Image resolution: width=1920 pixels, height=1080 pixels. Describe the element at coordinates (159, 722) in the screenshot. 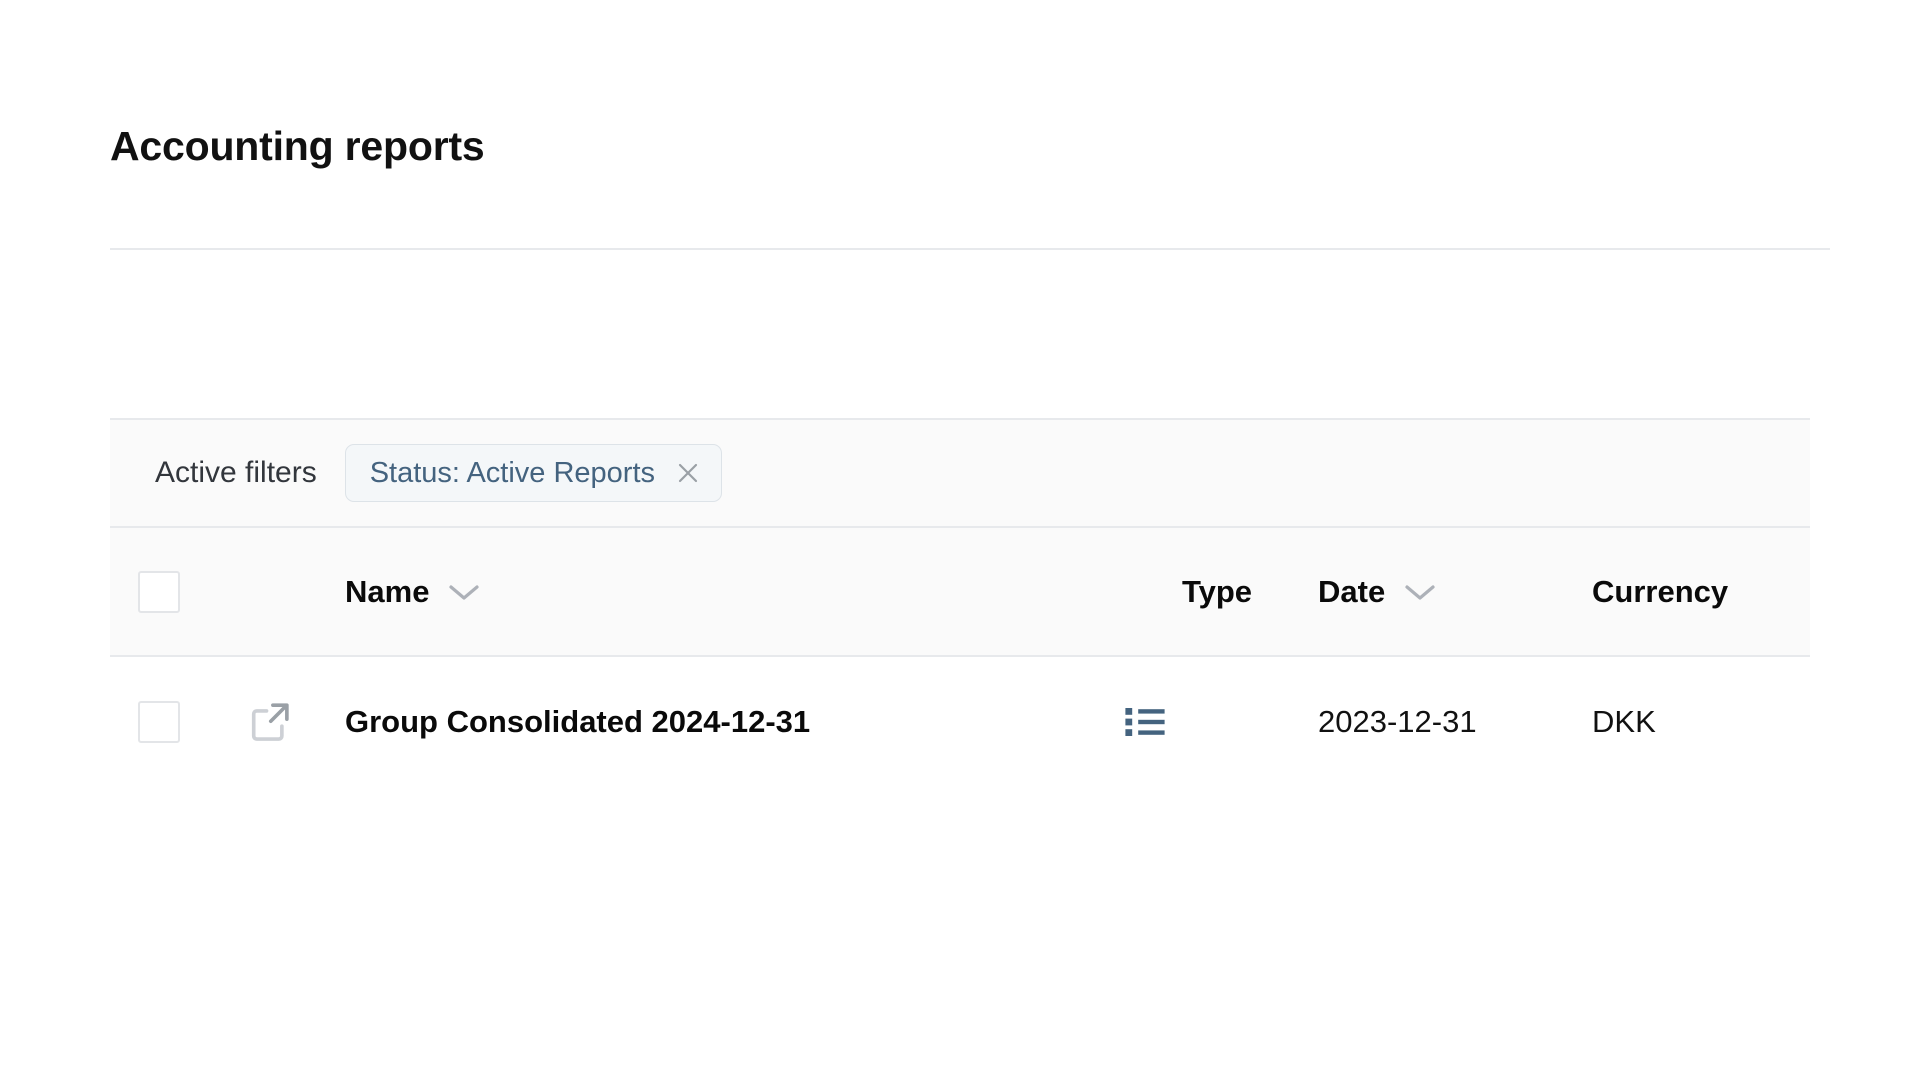

I see `row-checkbox` at that location.